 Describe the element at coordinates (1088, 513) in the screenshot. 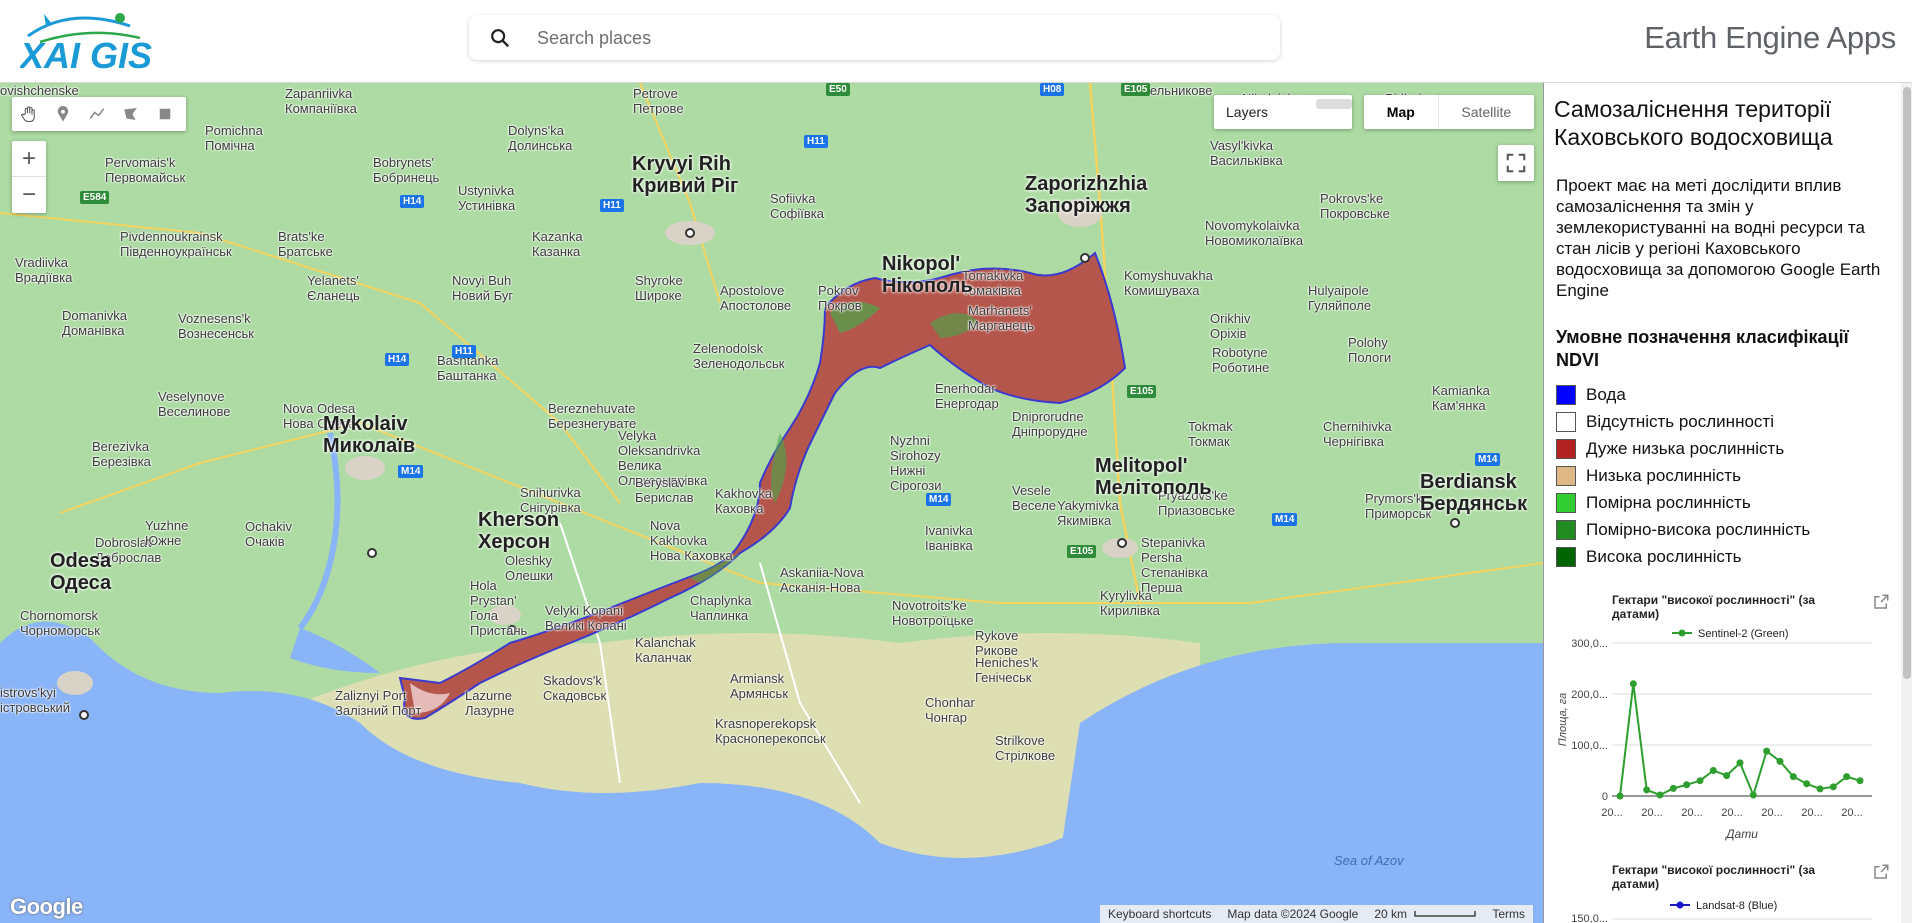

I see `place-label: Yakymivka Якимівка` at that location.